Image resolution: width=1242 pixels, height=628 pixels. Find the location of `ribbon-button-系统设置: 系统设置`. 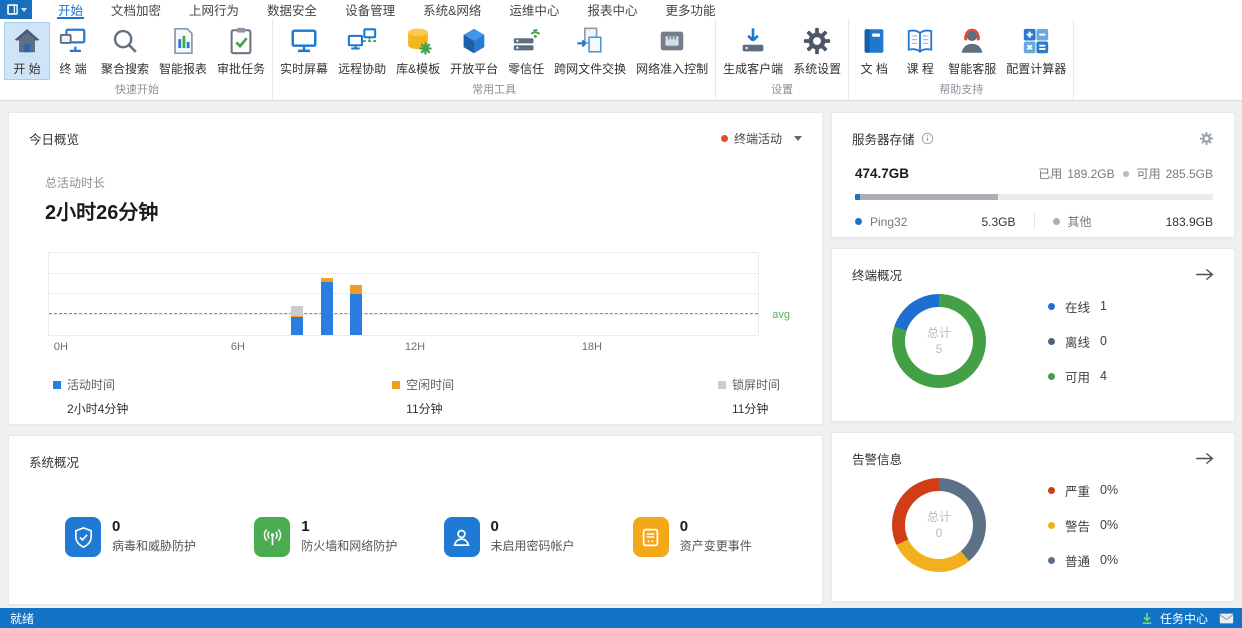

ribbon-button-系统设置: 系统设置 is located at coordinates (817, 51).